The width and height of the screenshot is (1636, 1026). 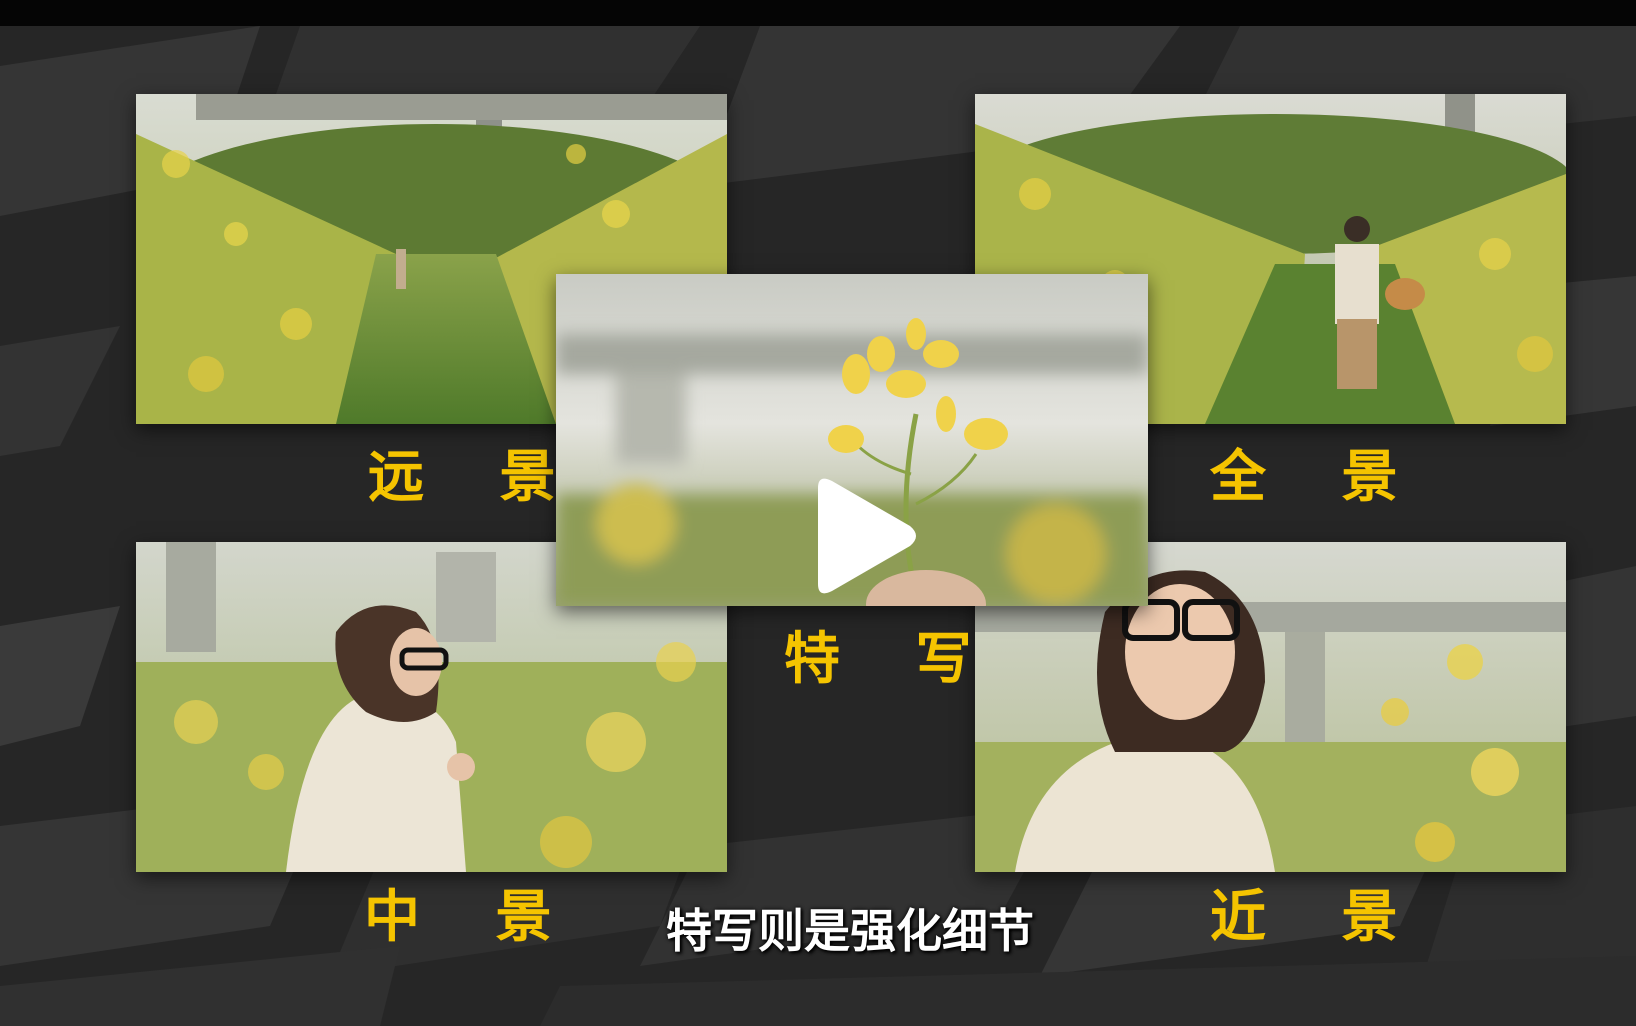 I want to click on closeup-shot-label: 特 写, so click(x=892, y=659).